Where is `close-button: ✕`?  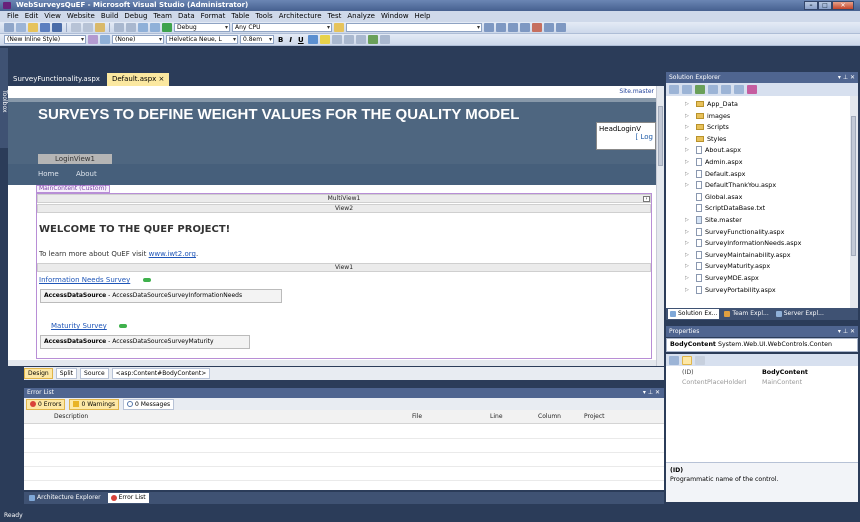
close-button: ✕ is located at coordinates (843, 5).